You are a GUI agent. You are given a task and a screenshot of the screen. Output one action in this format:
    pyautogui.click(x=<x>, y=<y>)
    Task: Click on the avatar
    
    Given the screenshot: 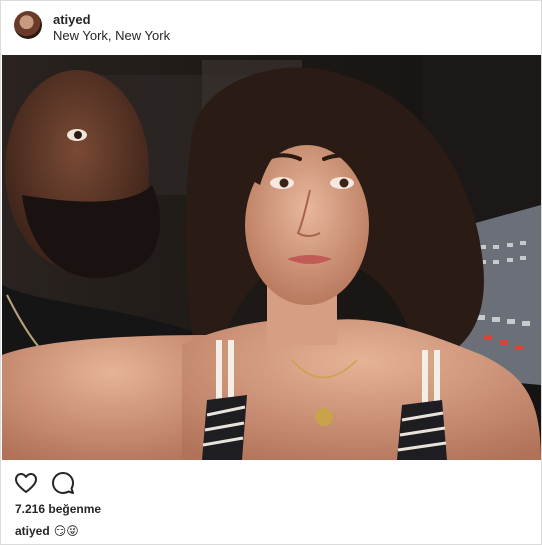 What is the action you would take?
    pyautogui.click(x=28, y=25)
    